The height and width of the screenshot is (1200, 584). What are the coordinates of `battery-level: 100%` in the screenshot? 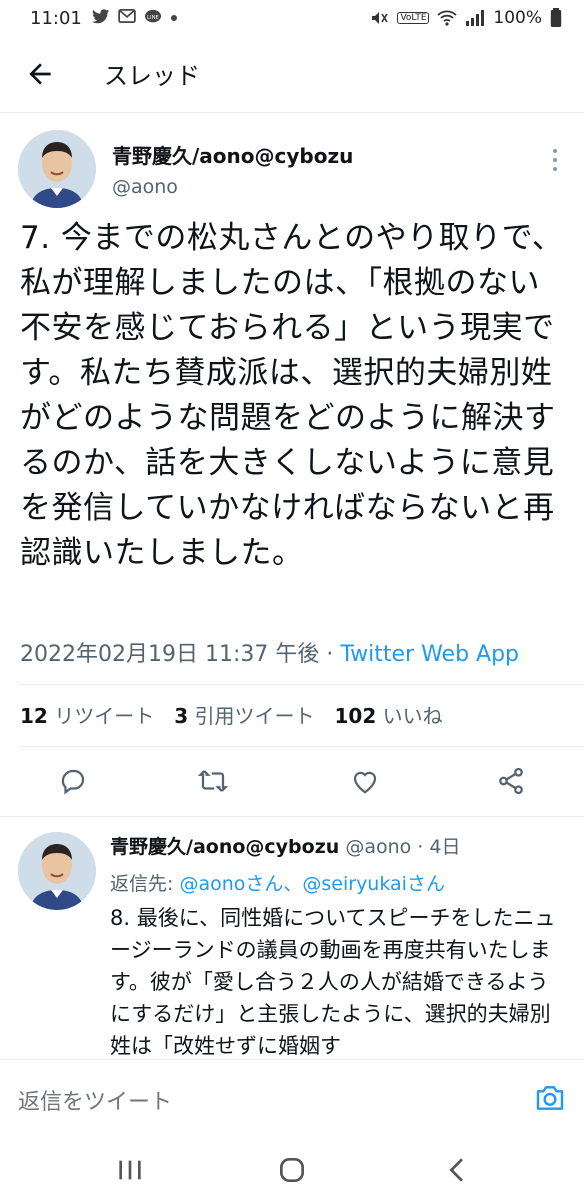 It's located at (517, 18).